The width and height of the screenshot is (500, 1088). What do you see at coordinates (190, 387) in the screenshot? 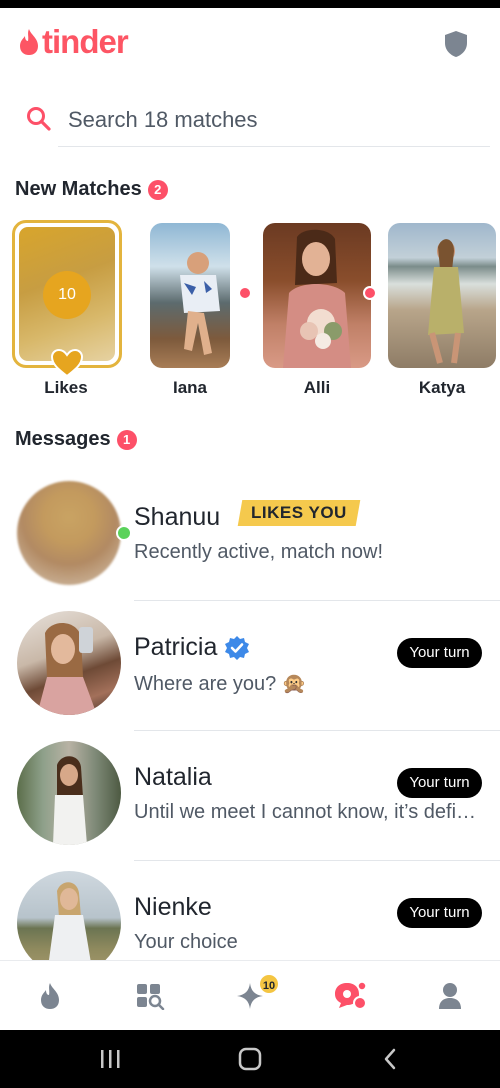
I see `match-name: Iana` at bounding box center [190, 387].